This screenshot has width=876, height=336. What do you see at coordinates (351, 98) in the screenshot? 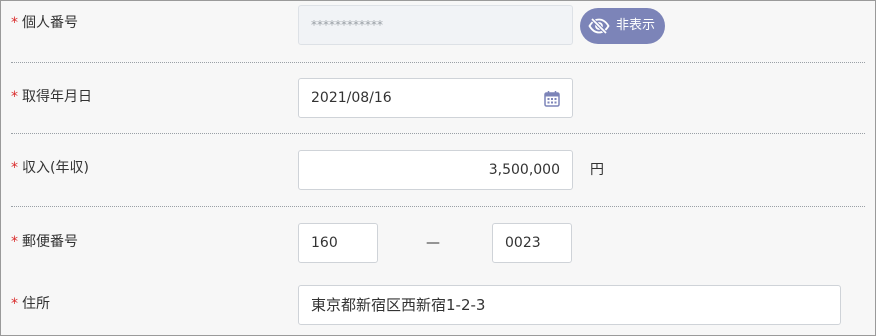
I see `acquired-date-value: 2021/08/16` at bounding box center [351, 98].